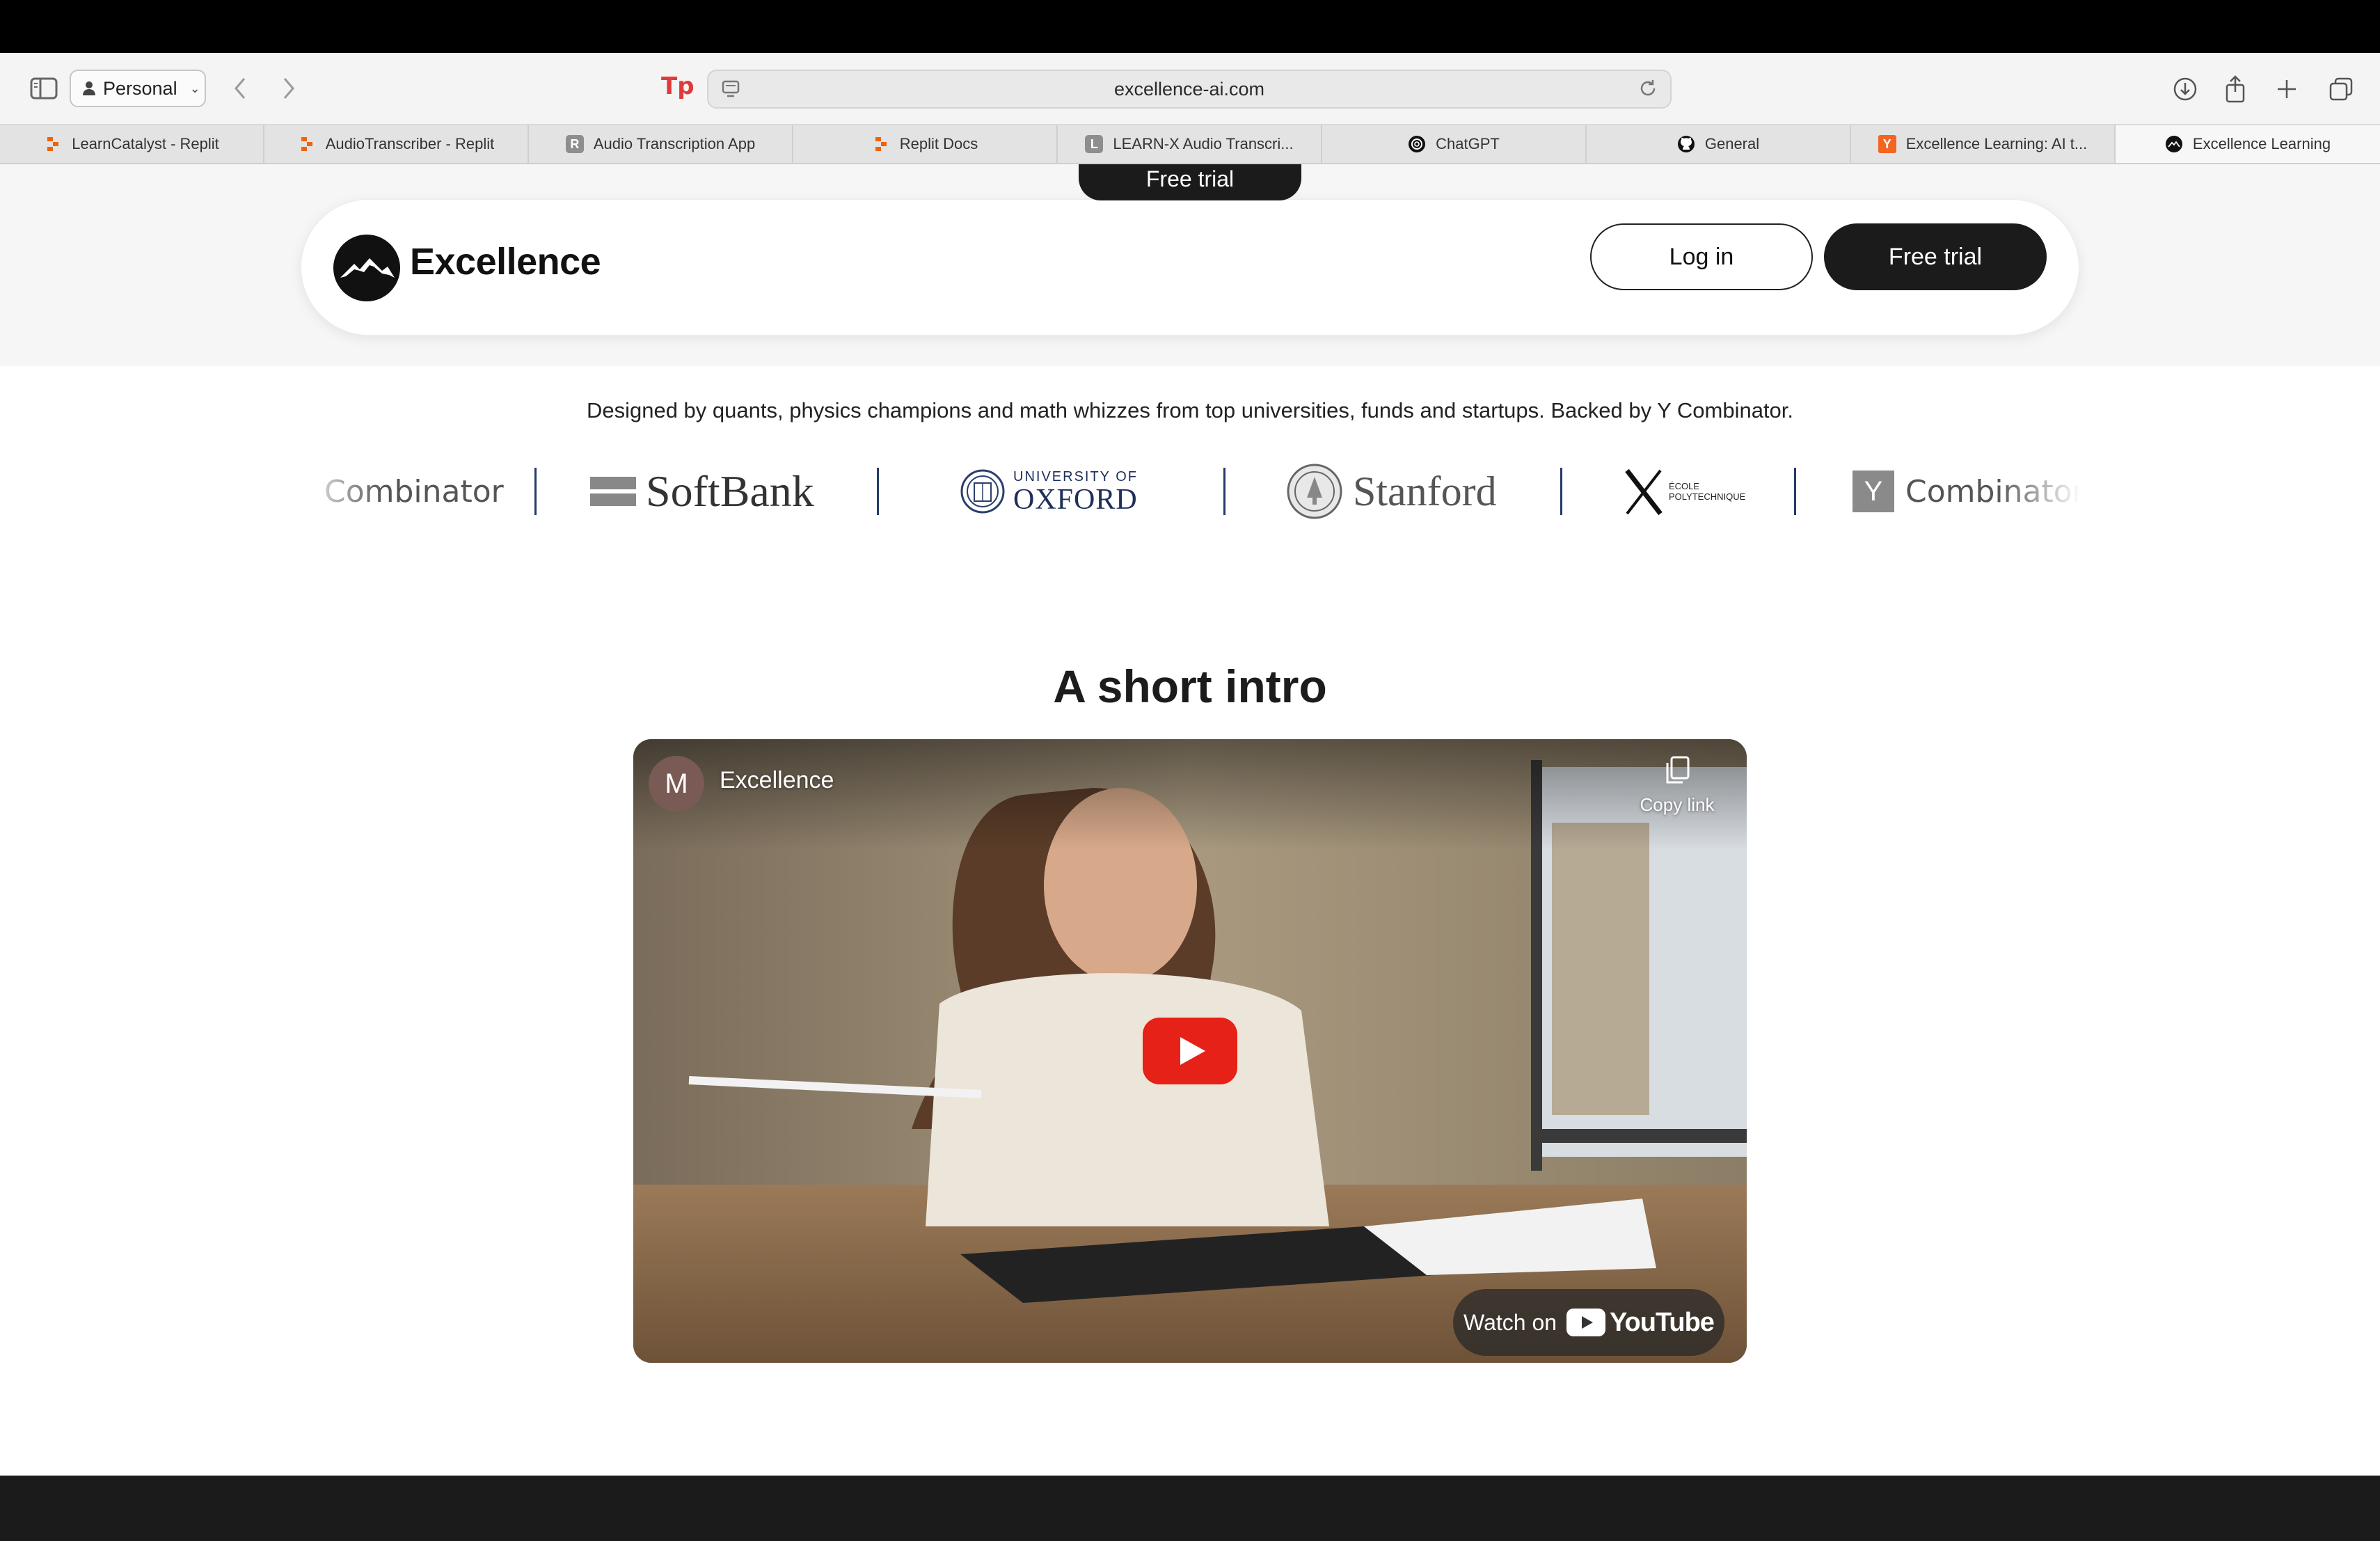 The height and width of the screenshot is (1541, 2380). I want to click on tab-learncatalyst: LearnCatalyst - Replit, so click(132, 144).